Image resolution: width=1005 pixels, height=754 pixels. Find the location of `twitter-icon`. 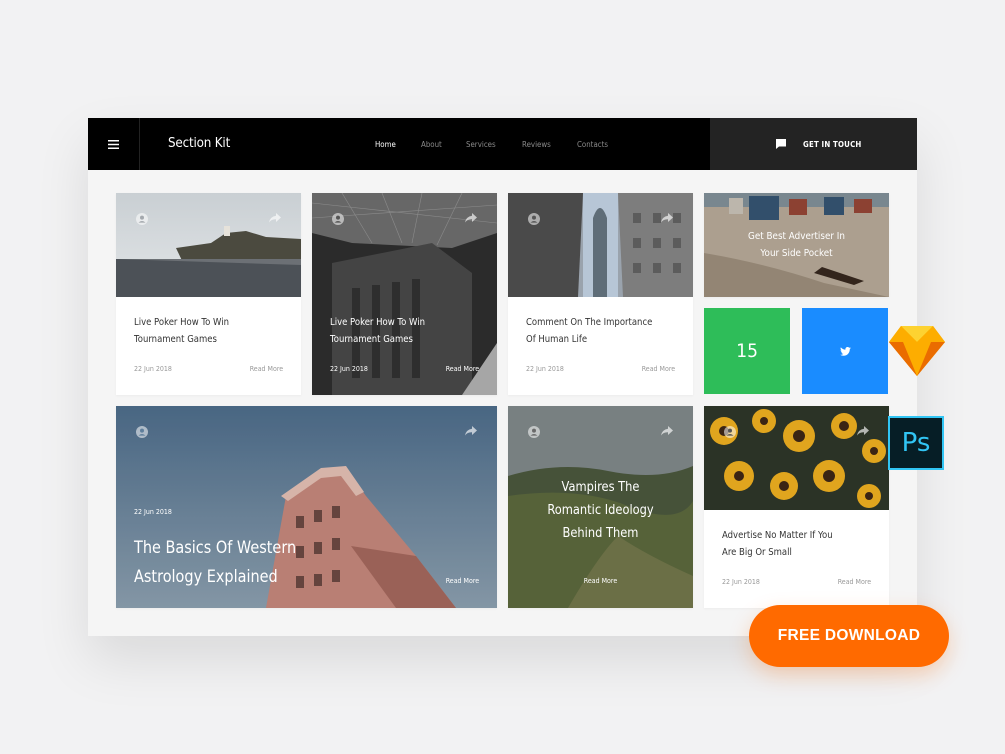

twitter-icon is located at coordinates (845, 351).